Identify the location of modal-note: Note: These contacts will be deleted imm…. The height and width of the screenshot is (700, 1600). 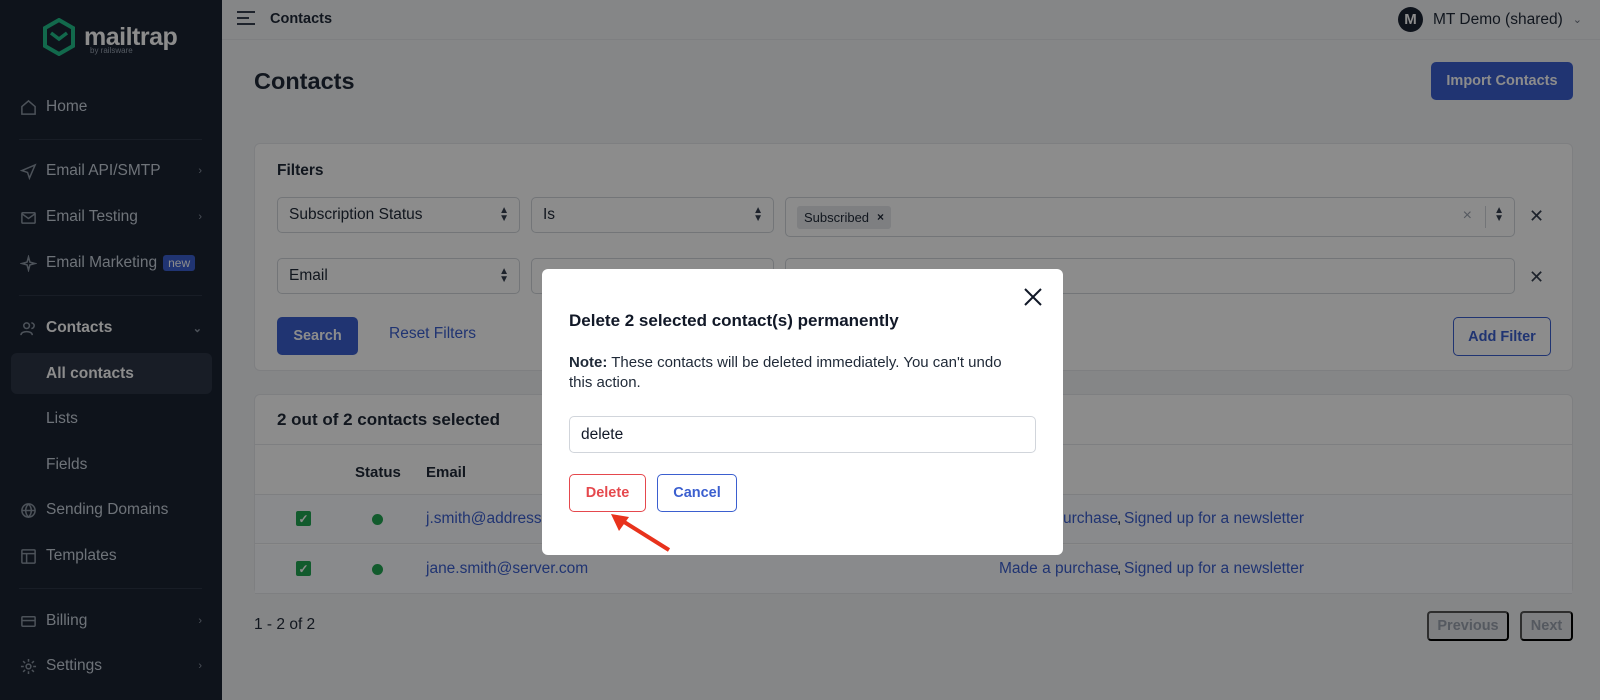
(799, 373).